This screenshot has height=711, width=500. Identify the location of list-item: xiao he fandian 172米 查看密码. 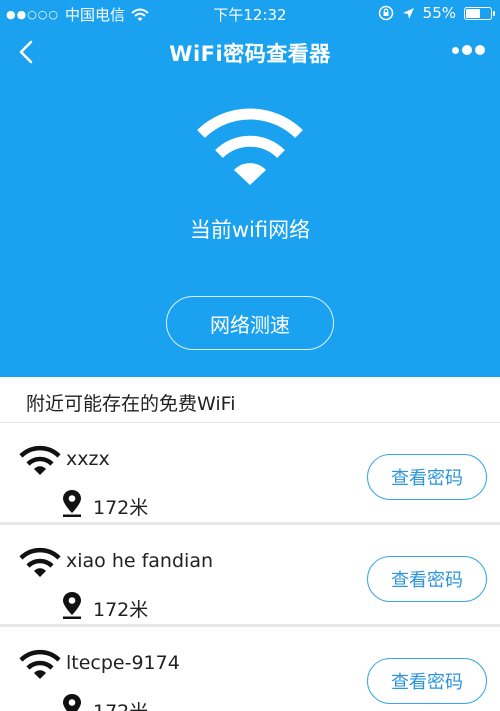
(250, 576).